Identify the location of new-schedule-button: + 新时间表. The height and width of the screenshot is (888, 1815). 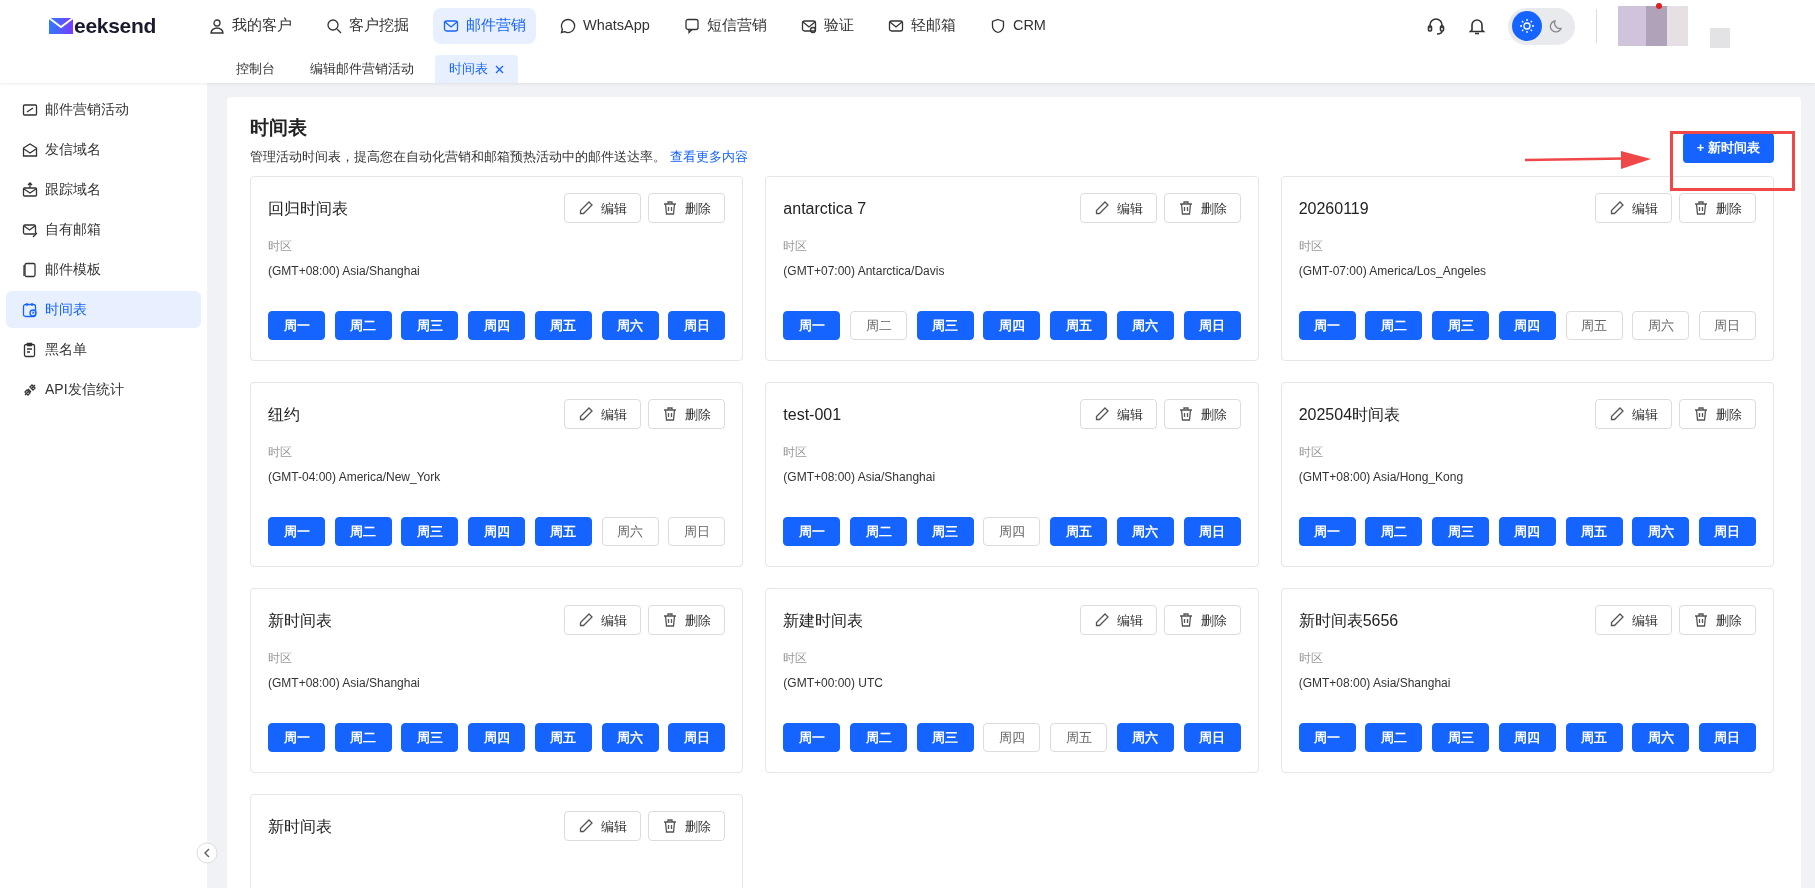
(1728, 147).